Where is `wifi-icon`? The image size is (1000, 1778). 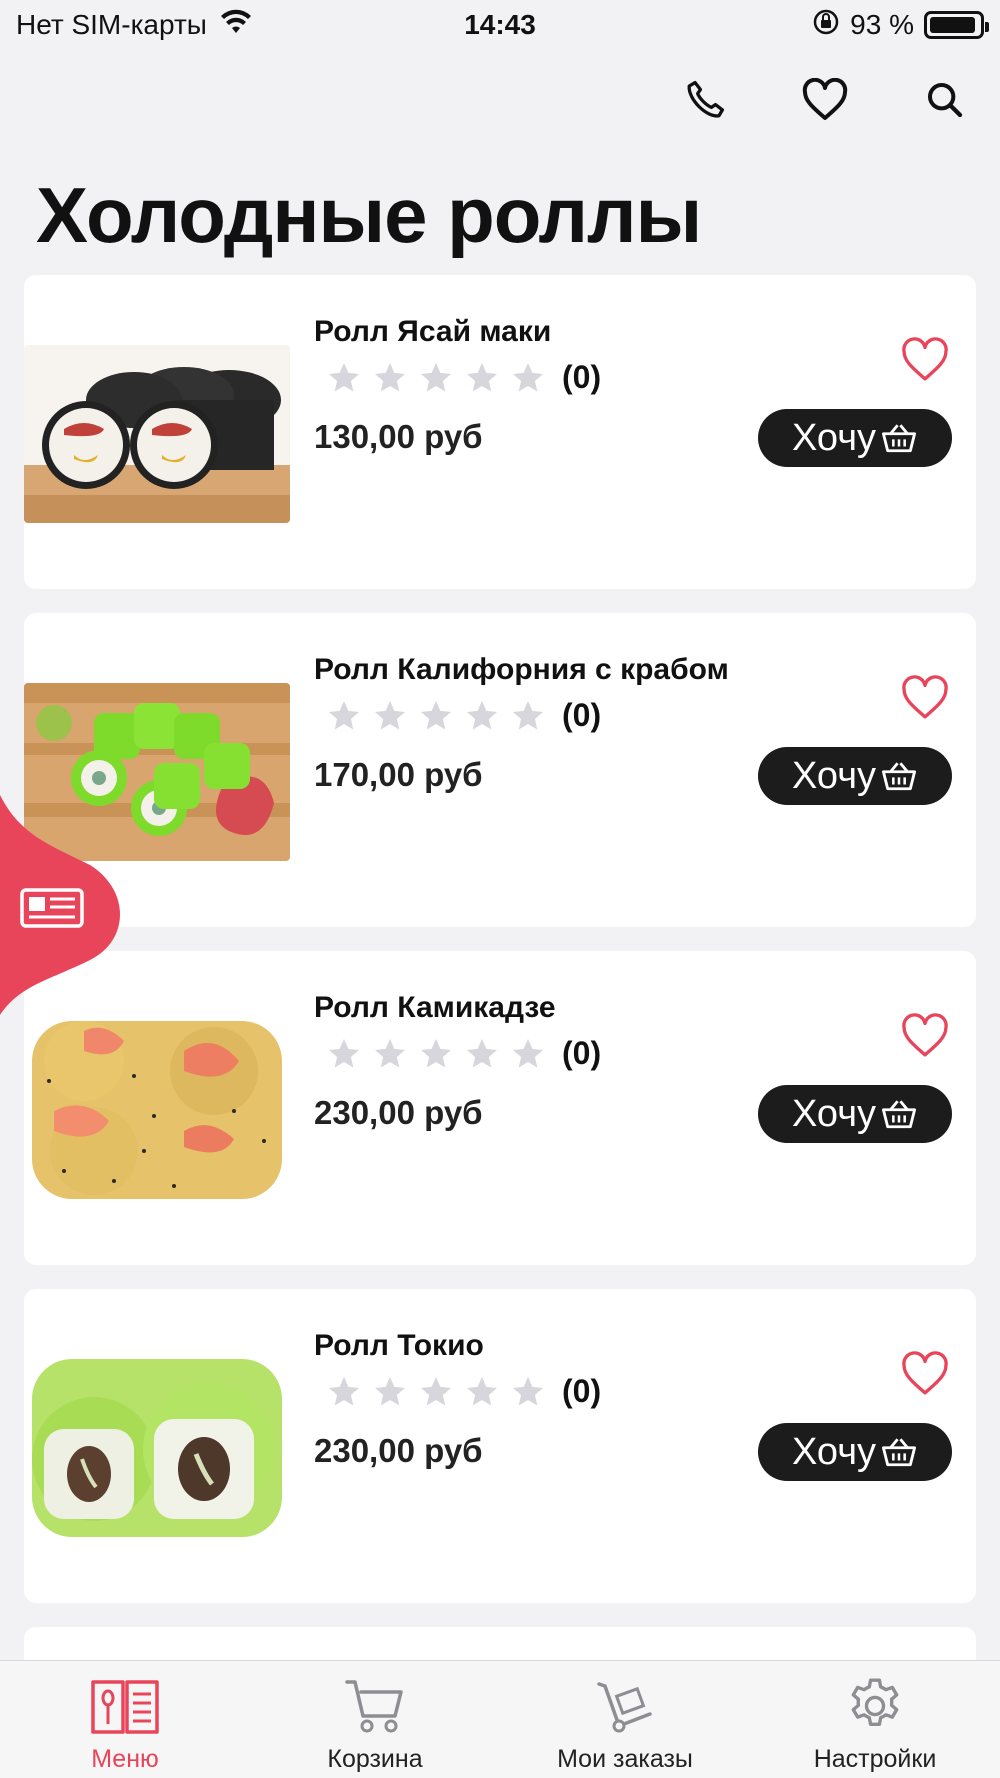 wifi-icon is located at coordinates (236, 25).